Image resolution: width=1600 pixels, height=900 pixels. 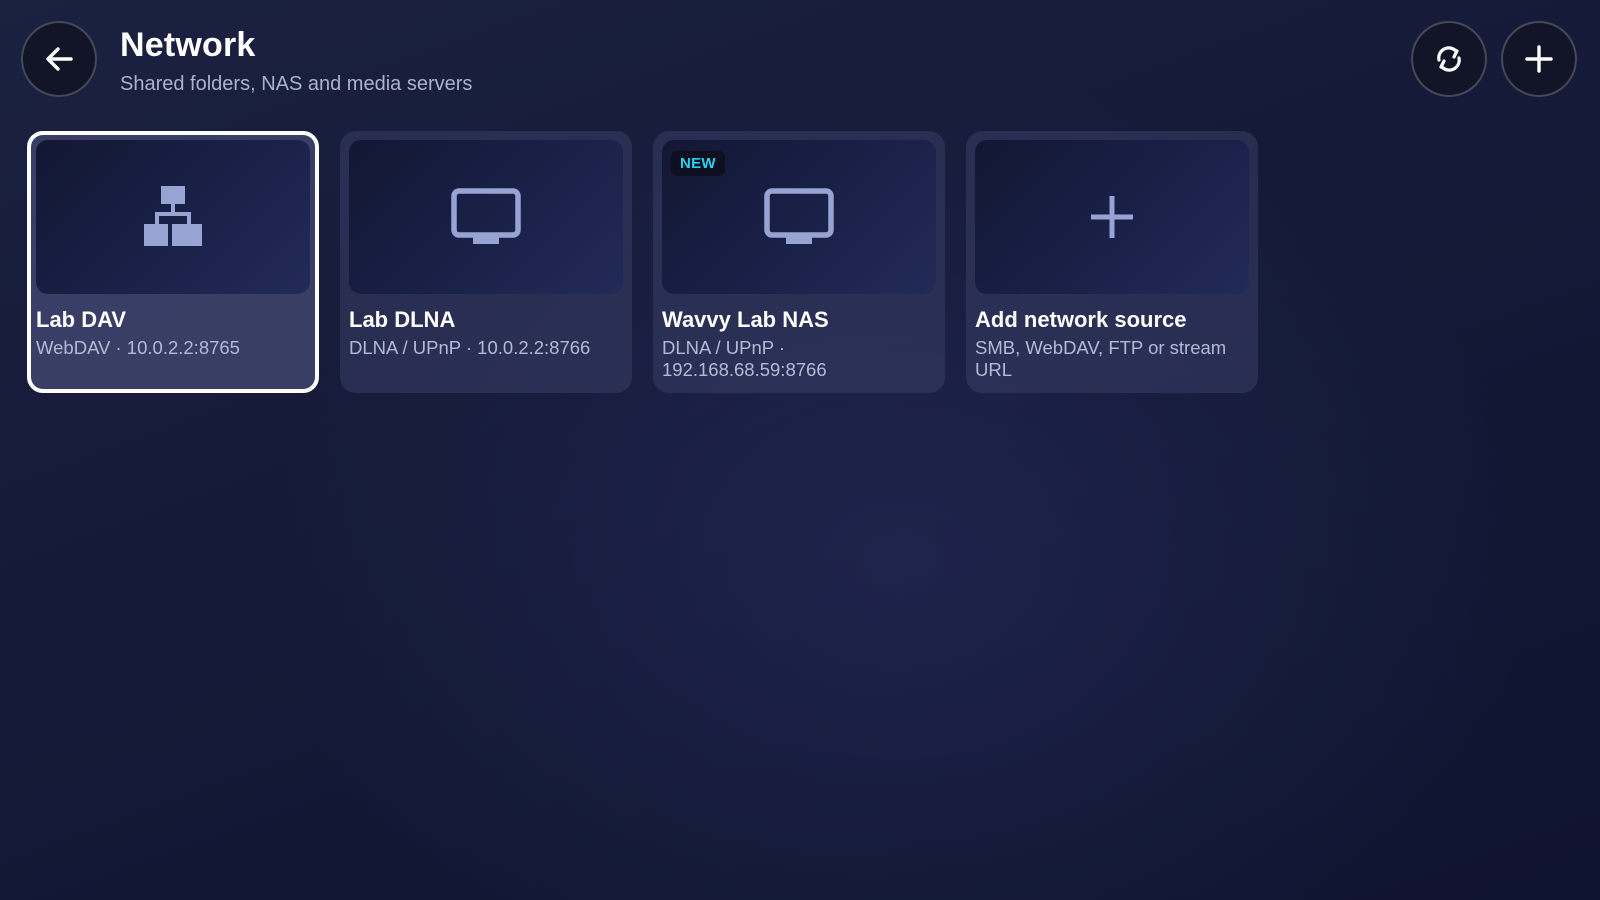 I want to click on source-card-lab-dav: Lab DAV WebDAV · 10.0.2.2:8765, so click(x=173, y=262).